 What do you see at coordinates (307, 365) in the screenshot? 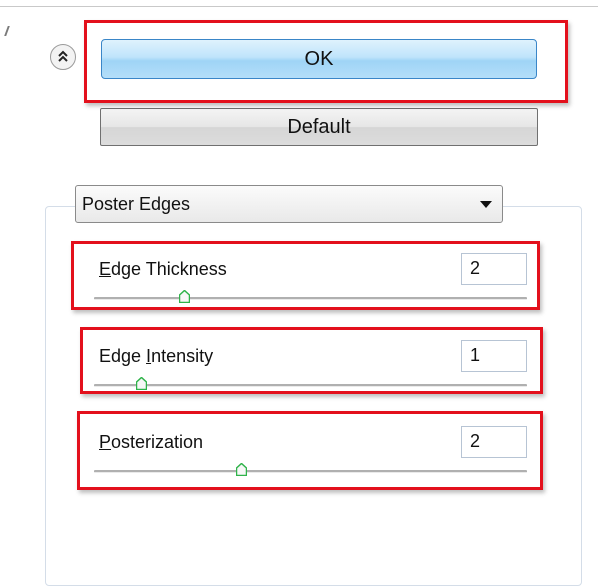
I see `edge-intensity-control: Edge Intensity 1` at bounding box center [307, 365].